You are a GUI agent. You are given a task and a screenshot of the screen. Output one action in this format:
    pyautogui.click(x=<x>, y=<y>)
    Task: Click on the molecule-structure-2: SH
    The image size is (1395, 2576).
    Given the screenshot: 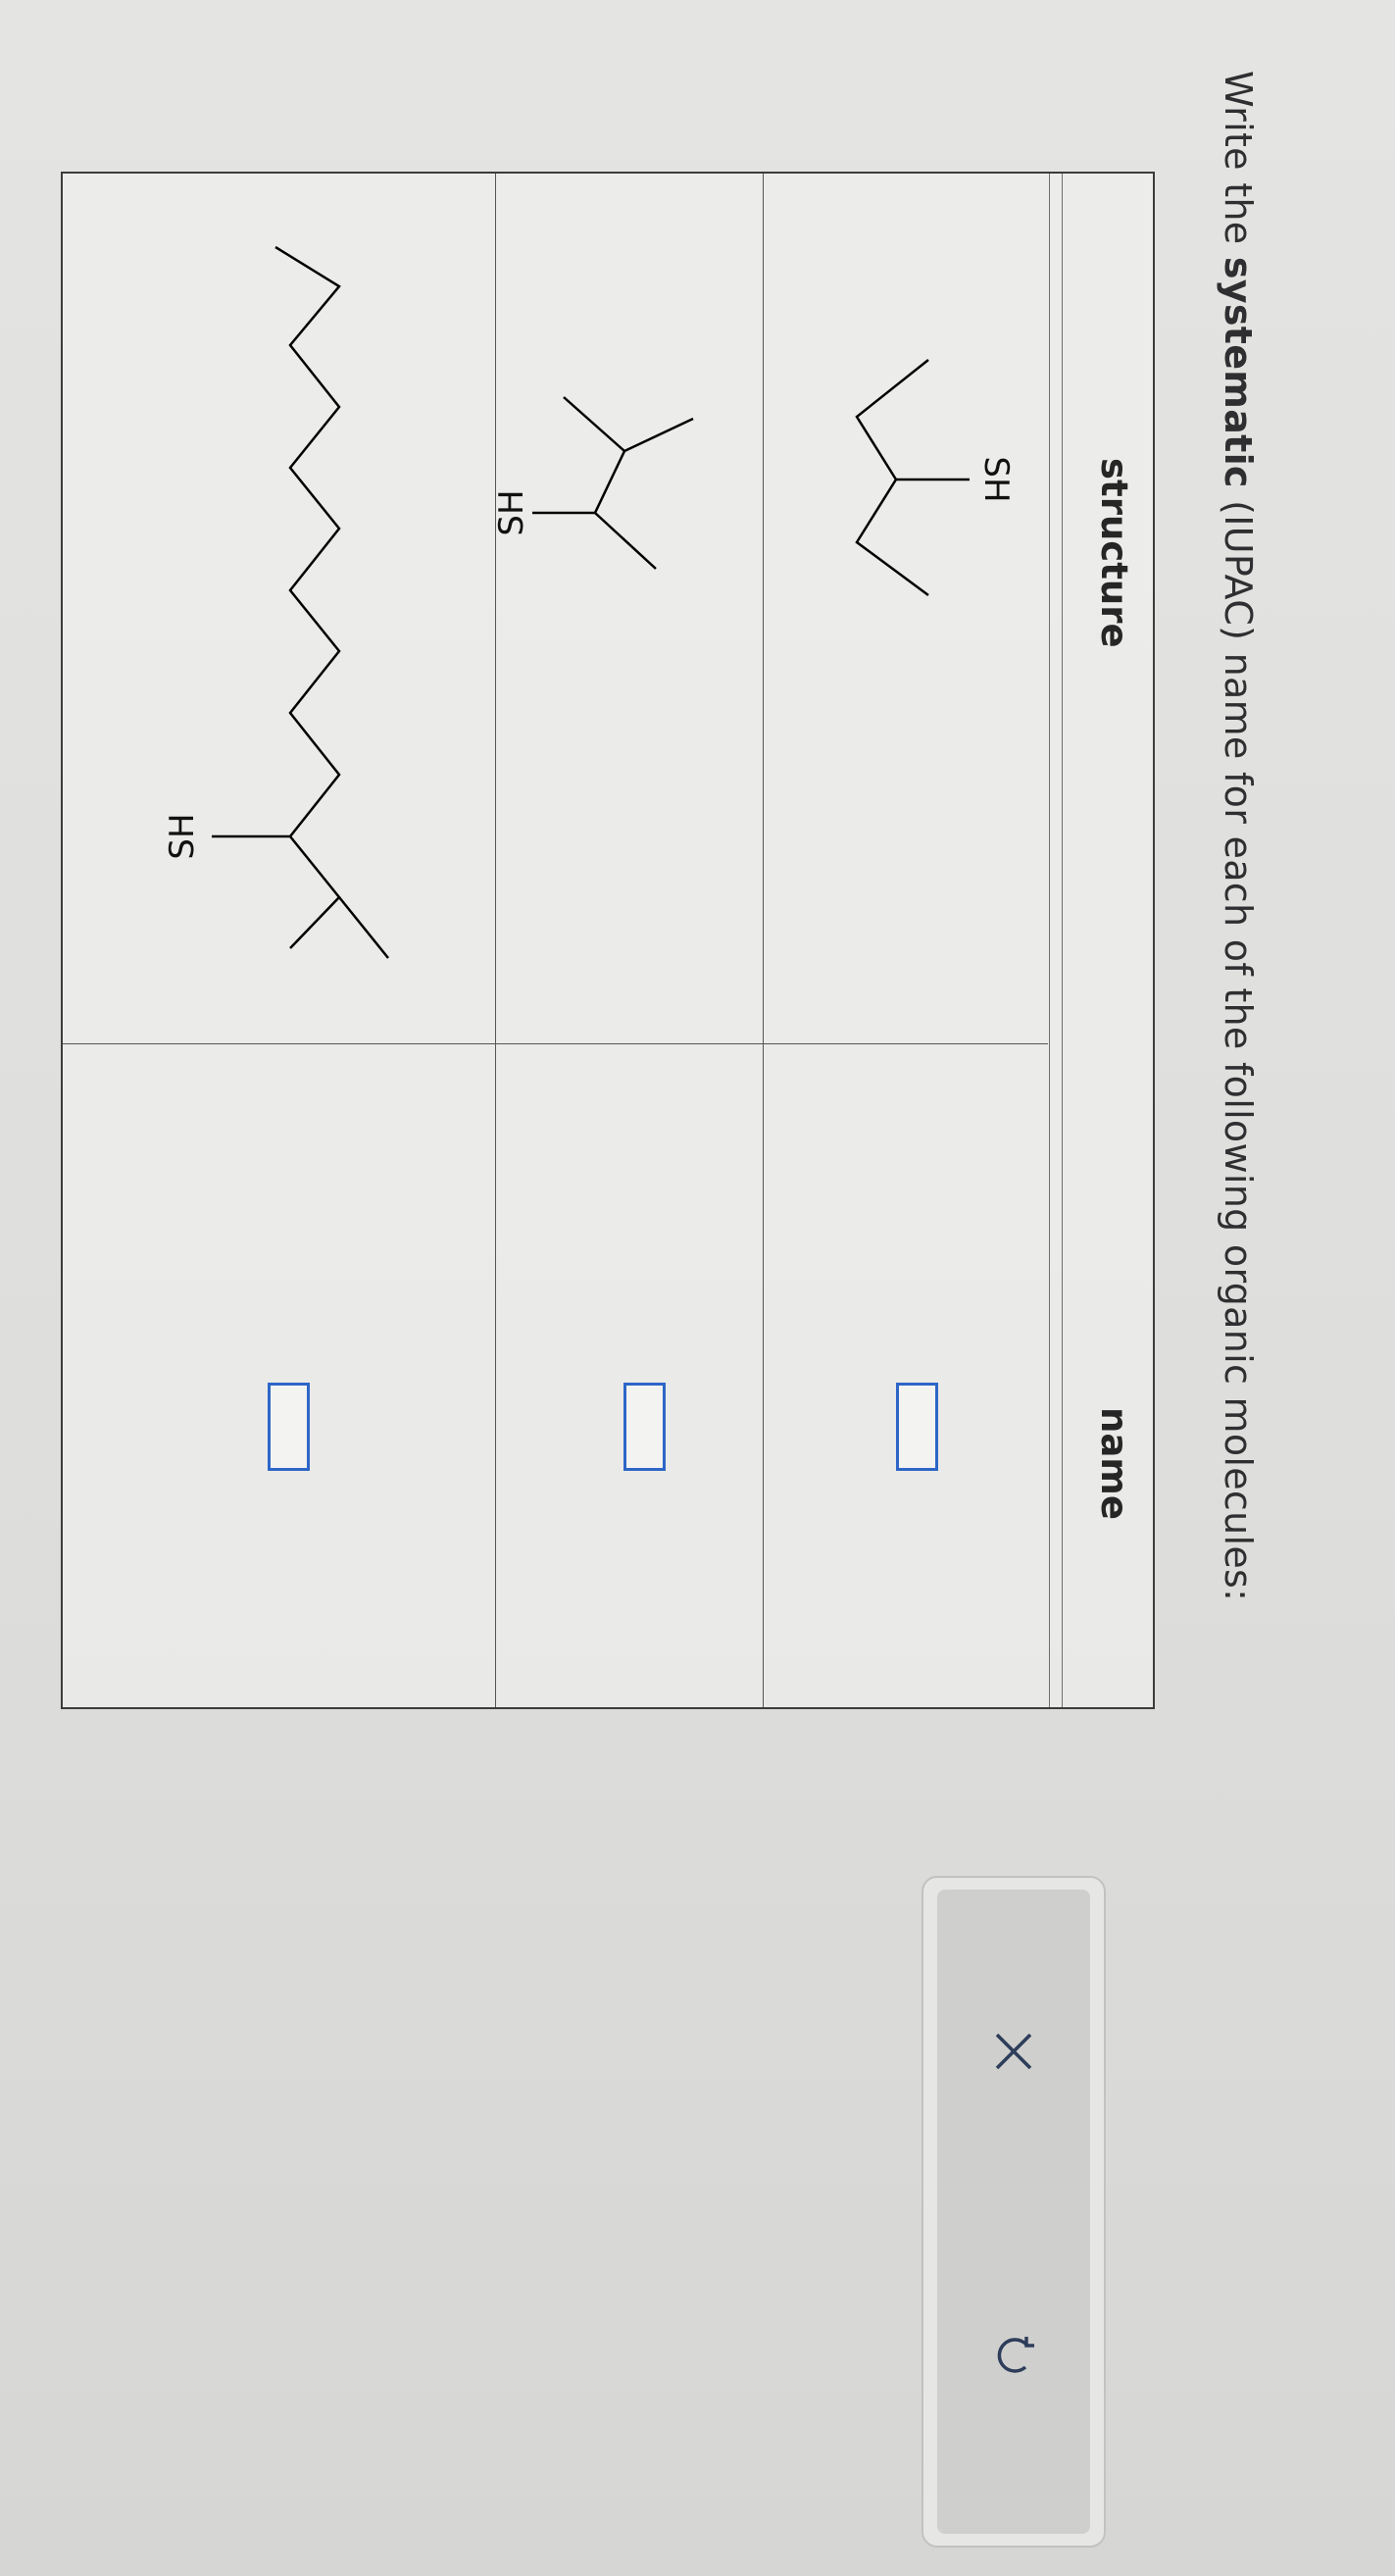 What is the action you would take?
    pyautogui.click(x=595, y=483)
    